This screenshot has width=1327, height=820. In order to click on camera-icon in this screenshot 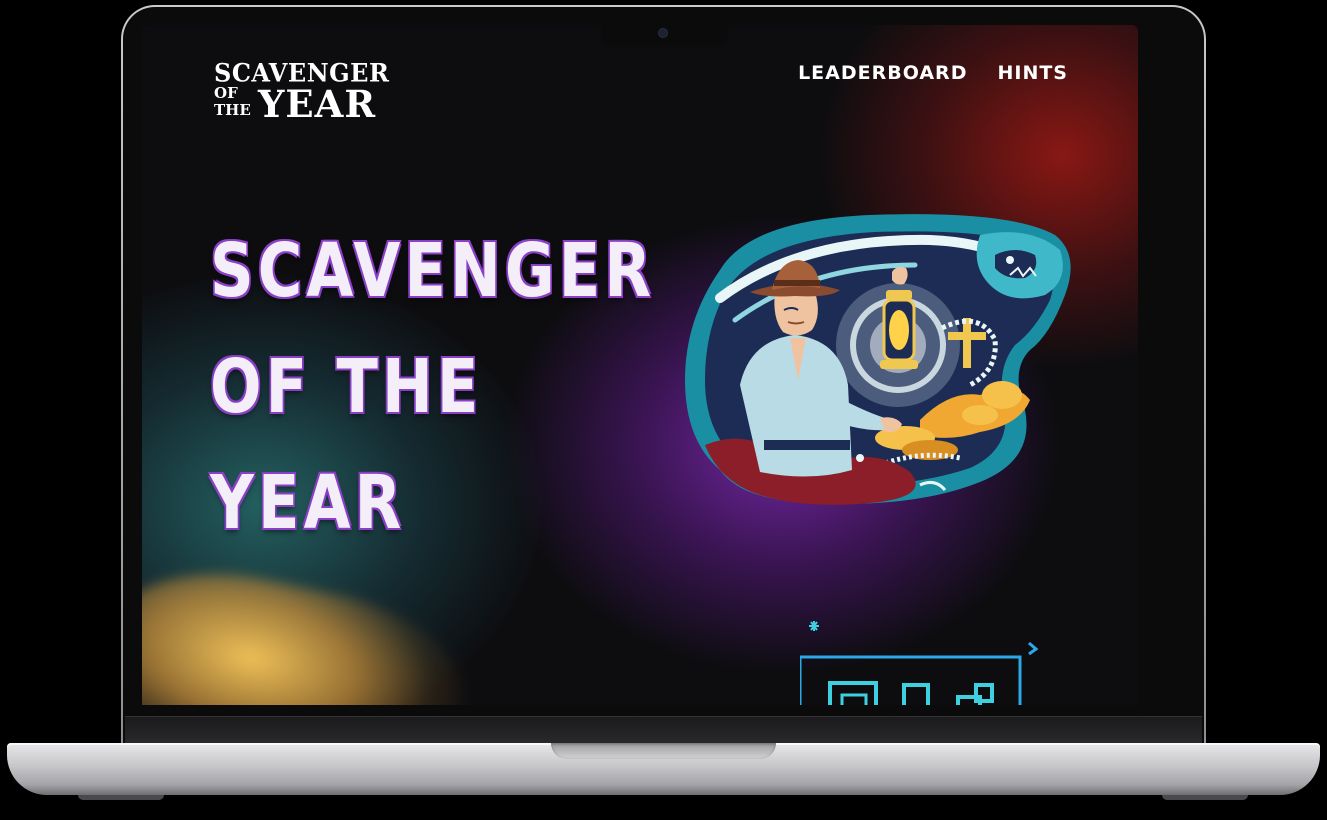, I will do `click(663, 33)`.